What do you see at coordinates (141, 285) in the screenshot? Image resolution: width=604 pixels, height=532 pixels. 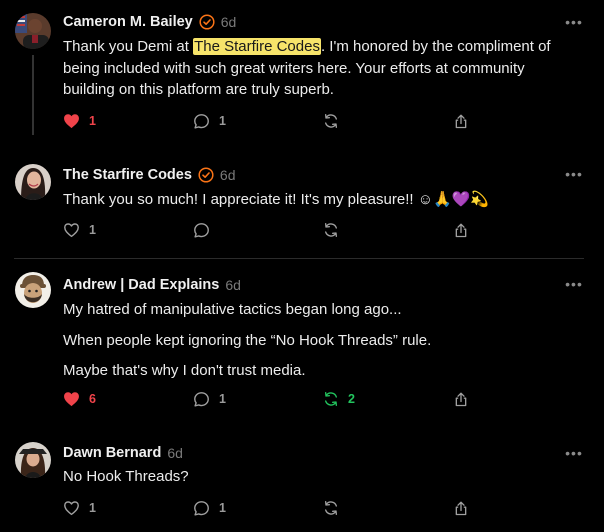 I see `author-name: Andrew | Dad Explains` at bounding box center [141, 285].